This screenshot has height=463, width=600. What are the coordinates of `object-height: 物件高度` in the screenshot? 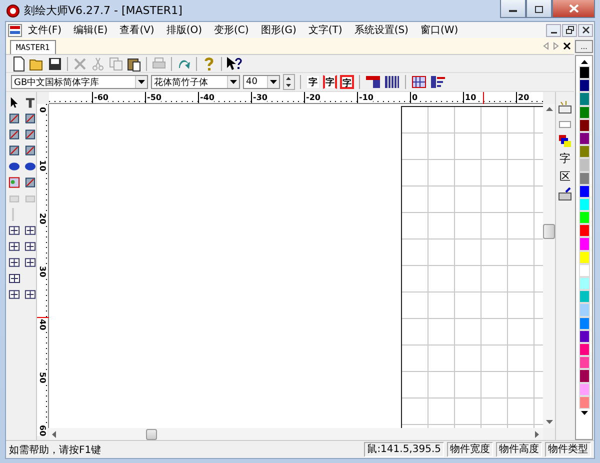 It's located at (519, 449).